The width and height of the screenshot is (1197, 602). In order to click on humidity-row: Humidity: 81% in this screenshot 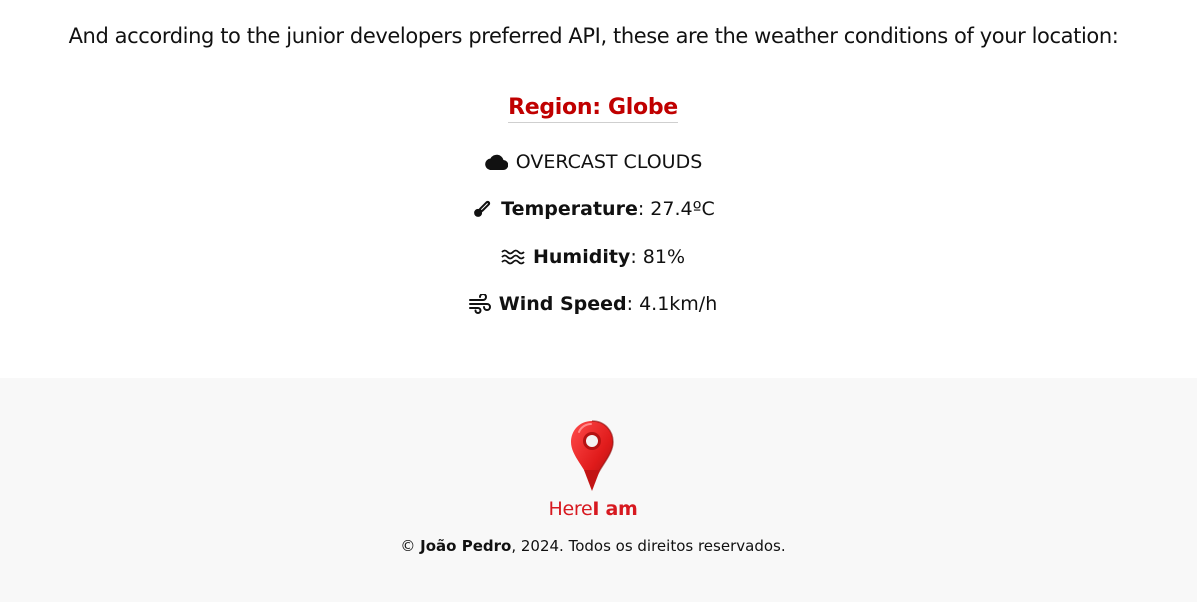, I will do `click(593, 257)`.